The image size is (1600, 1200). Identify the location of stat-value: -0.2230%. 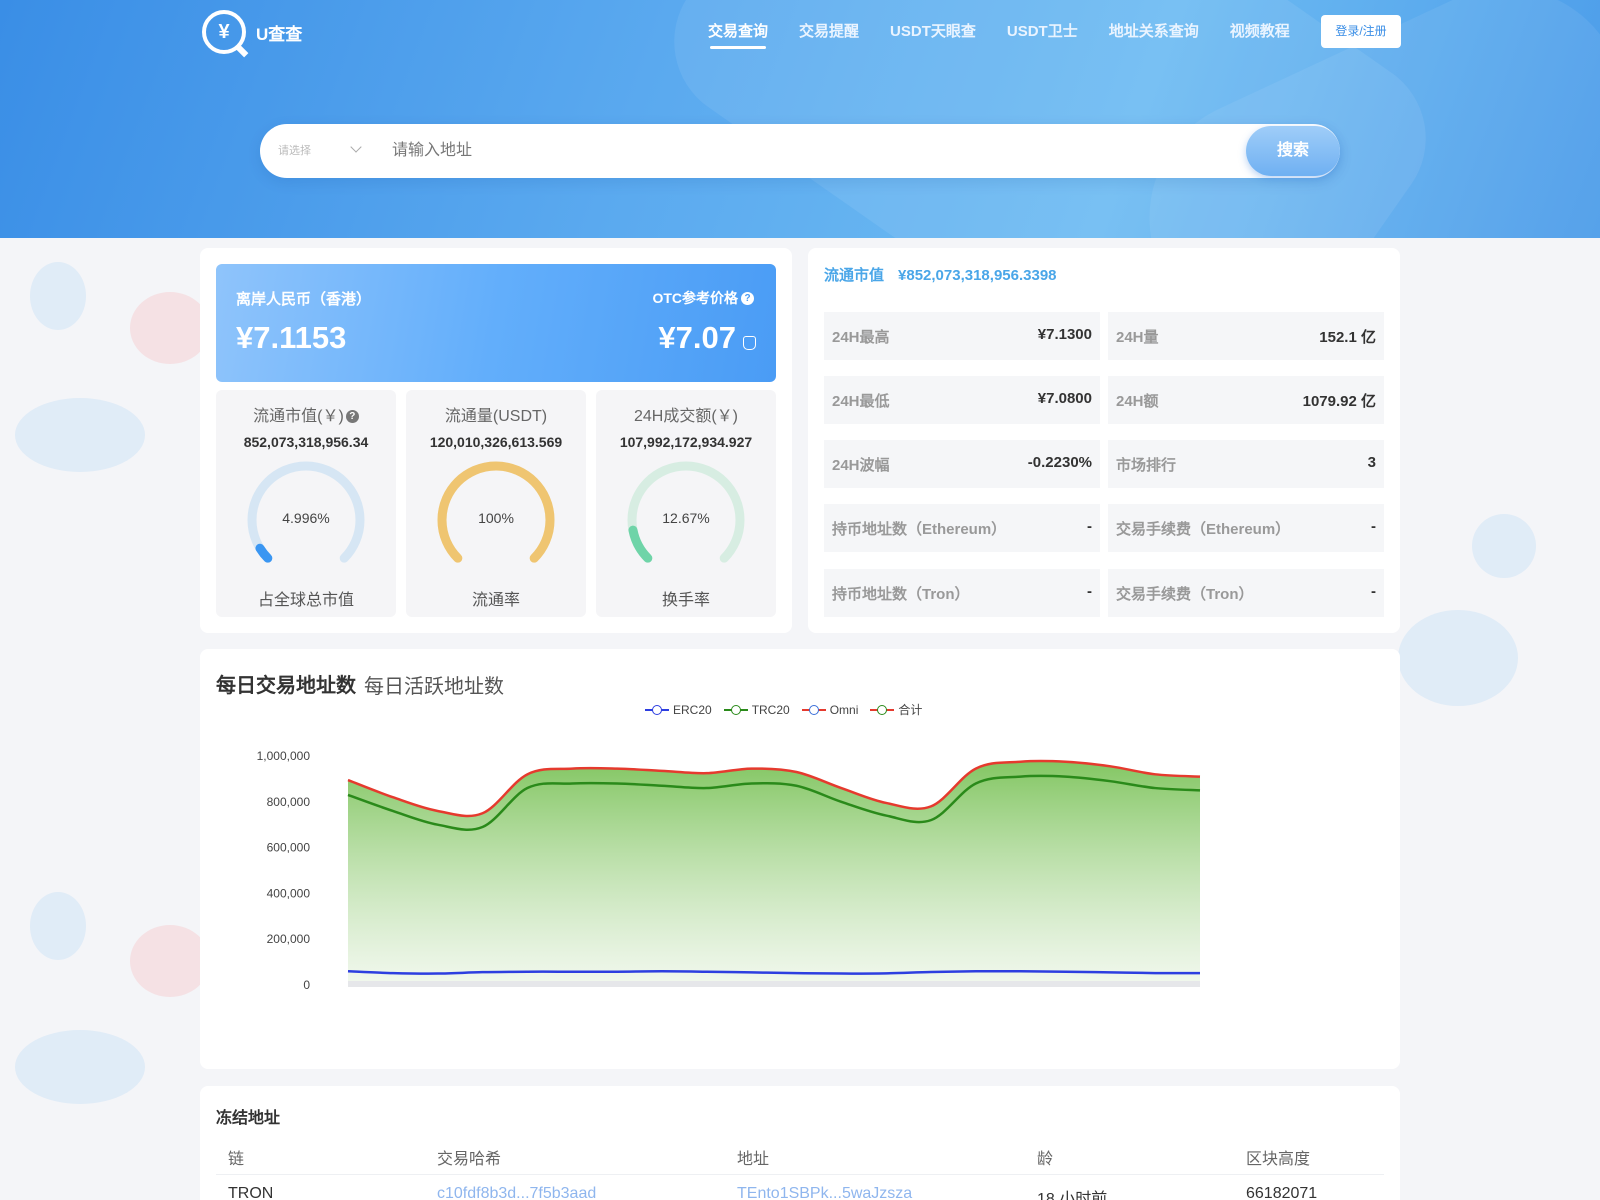
(1059, 462).